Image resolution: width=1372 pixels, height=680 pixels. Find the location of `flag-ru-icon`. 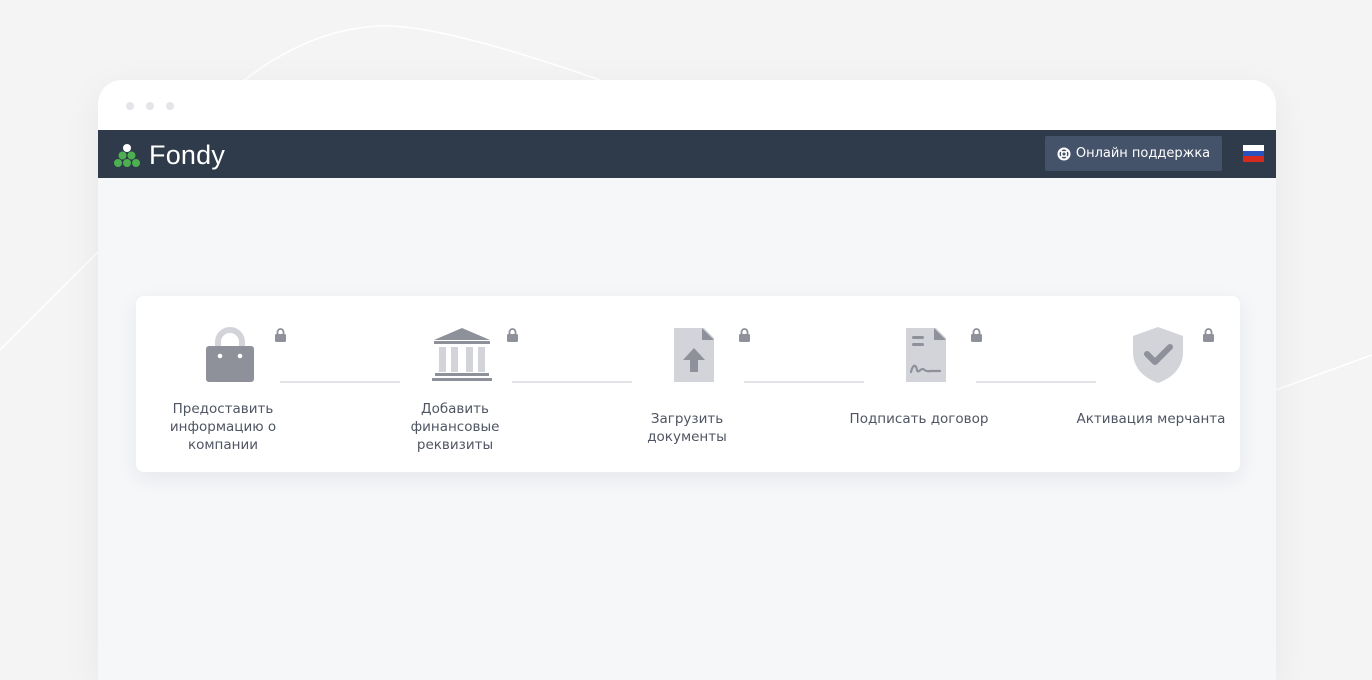

flag-ru-icon is located at coordinates (1253, 154).